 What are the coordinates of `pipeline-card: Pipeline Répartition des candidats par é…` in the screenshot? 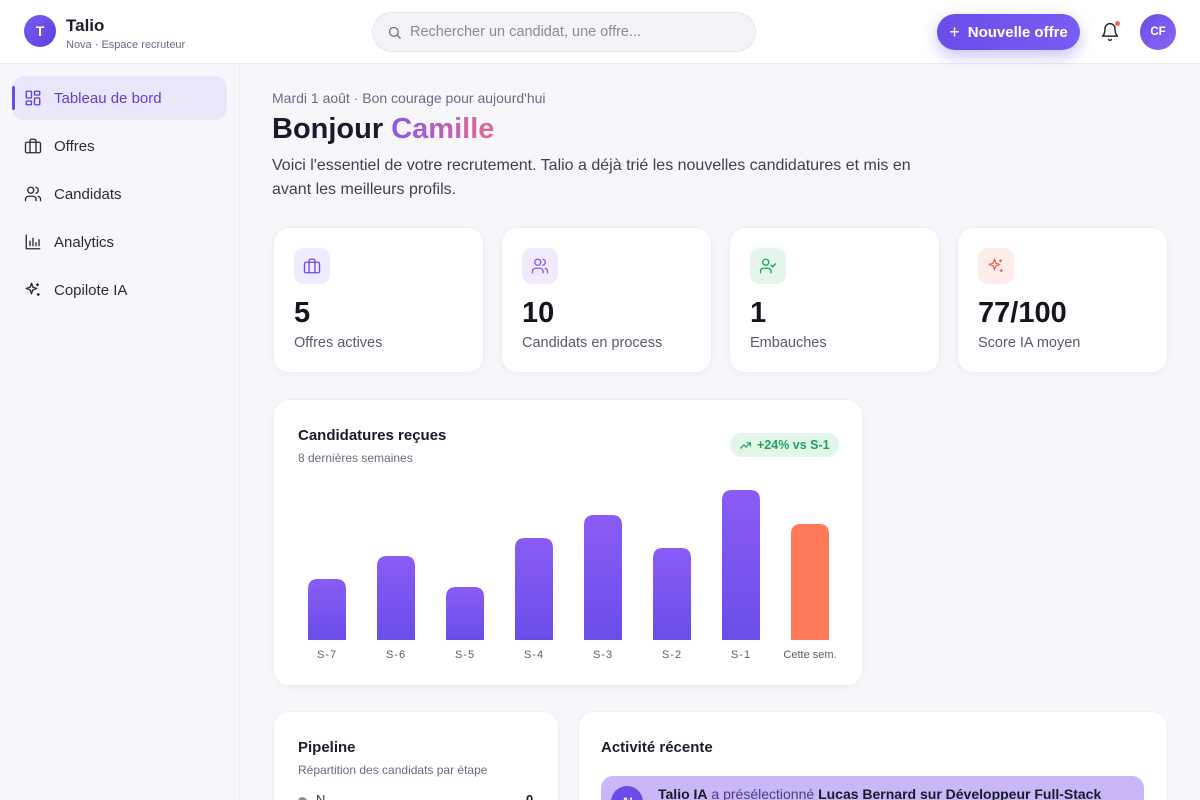 It's located at (416, 755).